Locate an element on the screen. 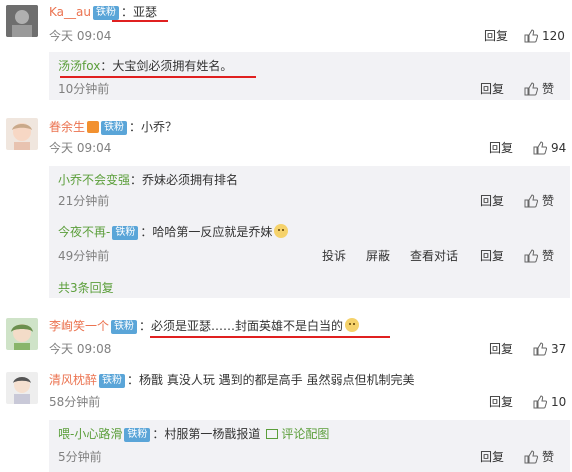 Image resolution: width=572 pixels, height=472 pixels. reply-username: 今夜不再- is located at coordinates (84, 232).